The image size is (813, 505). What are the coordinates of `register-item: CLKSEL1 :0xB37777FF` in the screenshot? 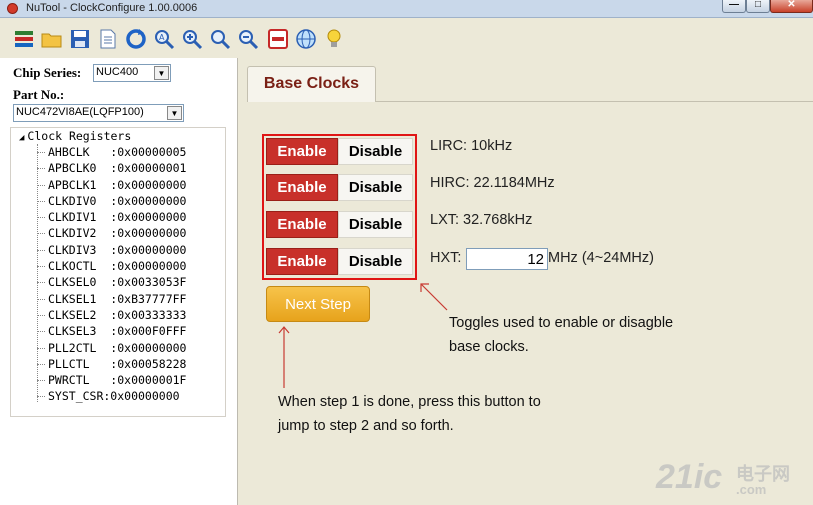 It's located at (111, 299).